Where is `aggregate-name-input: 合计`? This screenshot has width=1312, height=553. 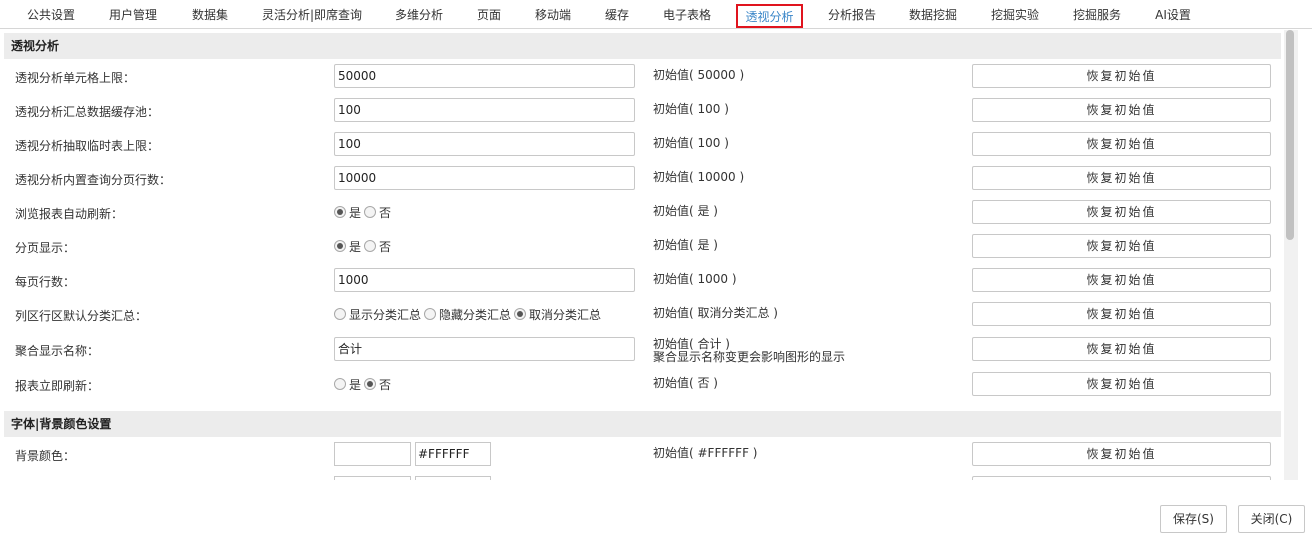
aggregate-name-input: 合计 is located at coordinates (484, 349).